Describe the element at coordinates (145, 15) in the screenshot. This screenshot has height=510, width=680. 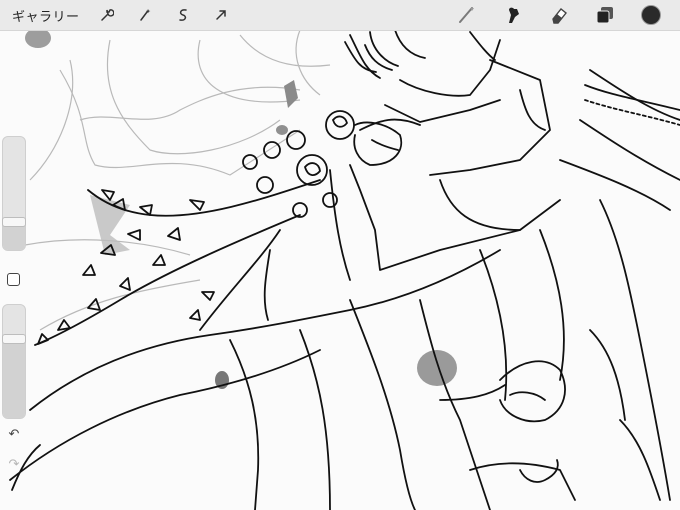
I see `magic-wand-icon` at that location.